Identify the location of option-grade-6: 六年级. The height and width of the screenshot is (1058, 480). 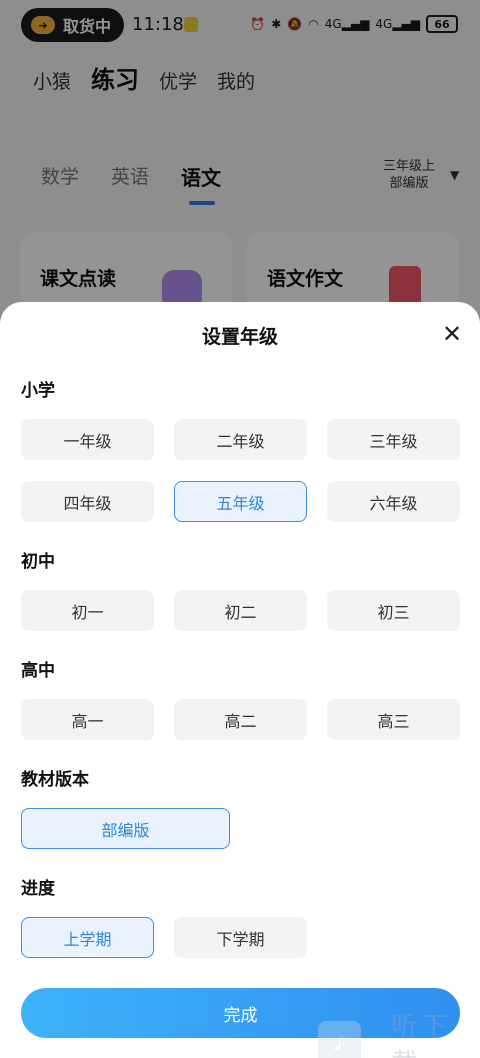
(393, 501).